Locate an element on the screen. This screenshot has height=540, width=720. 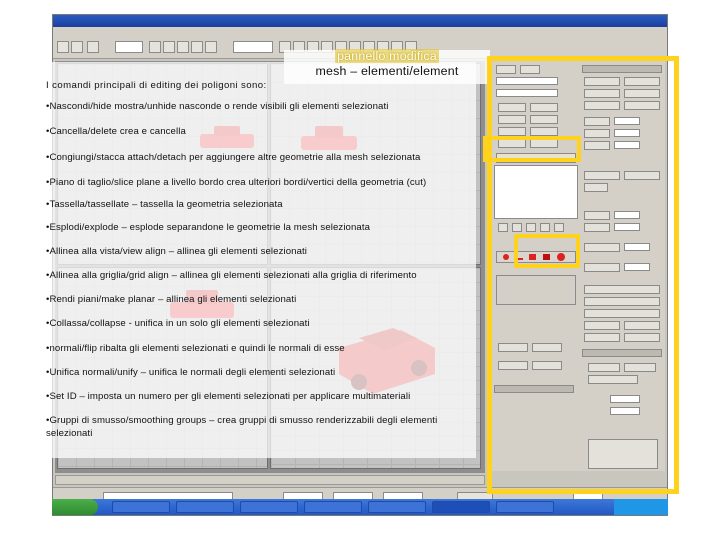
taskbar-item-active is located at coordinates (461, 507).